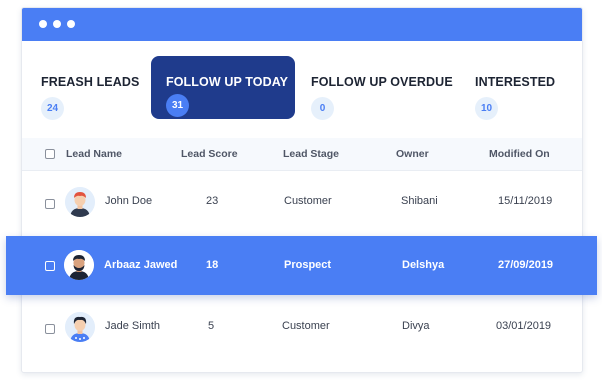 The image size is (602, 383). What do you see at coordinates (486, 108) in the screenshot?
I see `tab-count-badge: 10` at bounding box center [486, 108].